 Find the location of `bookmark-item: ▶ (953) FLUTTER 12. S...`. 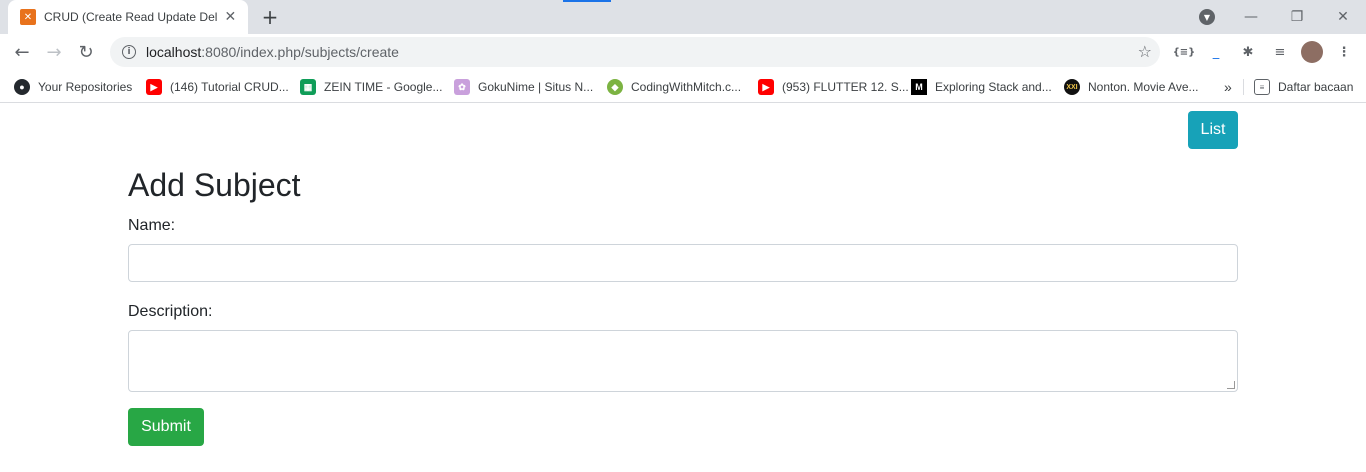

bookmark-item: ▶ (953) FLUTTER 12. S... is located at coordinates (833, 87).